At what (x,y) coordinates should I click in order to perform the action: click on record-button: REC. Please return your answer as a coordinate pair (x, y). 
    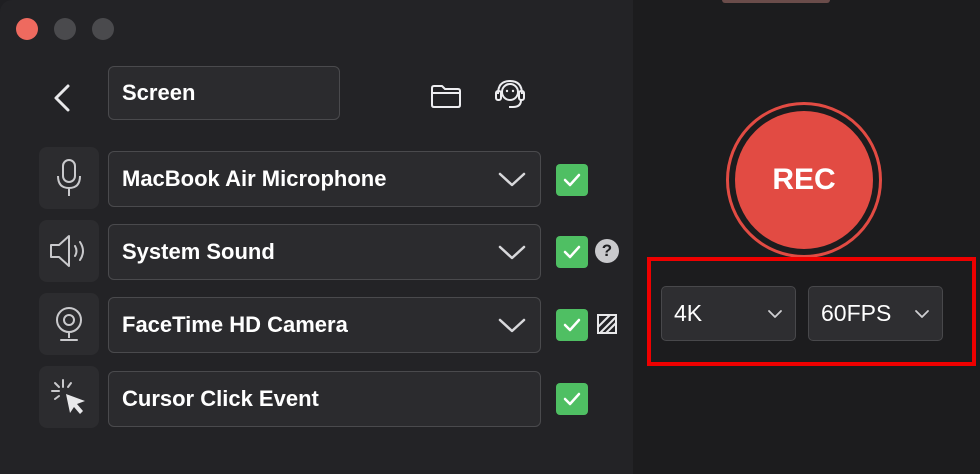
    Looking at the image, I should click on (804, 180).